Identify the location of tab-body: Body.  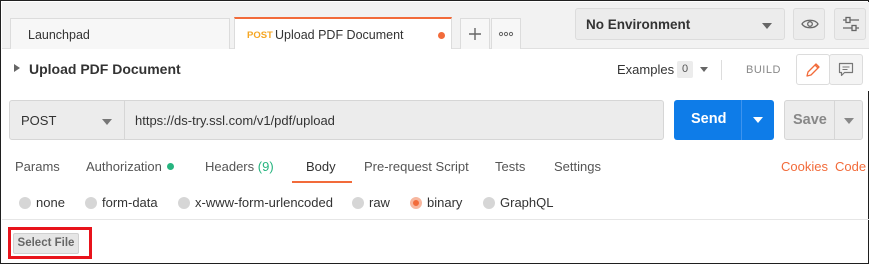
(321, 166).